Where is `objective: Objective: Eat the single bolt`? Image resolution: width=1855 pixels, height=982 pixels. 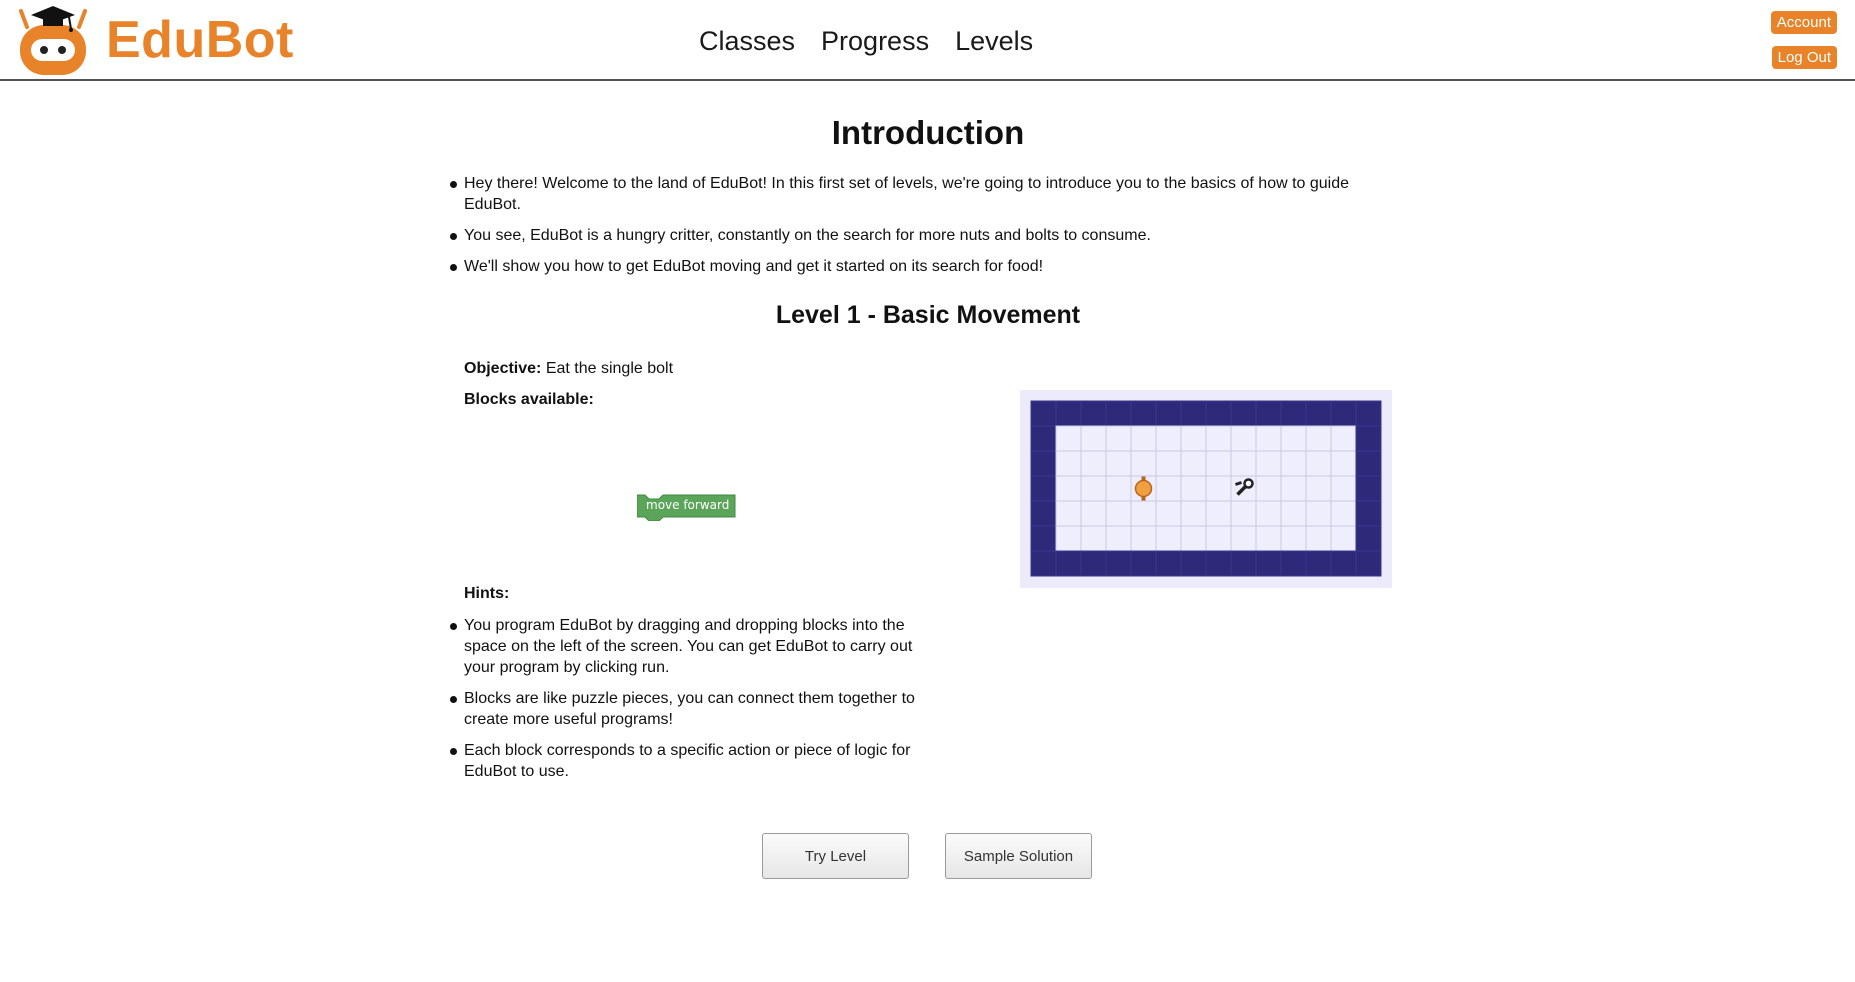
objective: Objective: Eat the single bolt is located at coordinates (568, 368).